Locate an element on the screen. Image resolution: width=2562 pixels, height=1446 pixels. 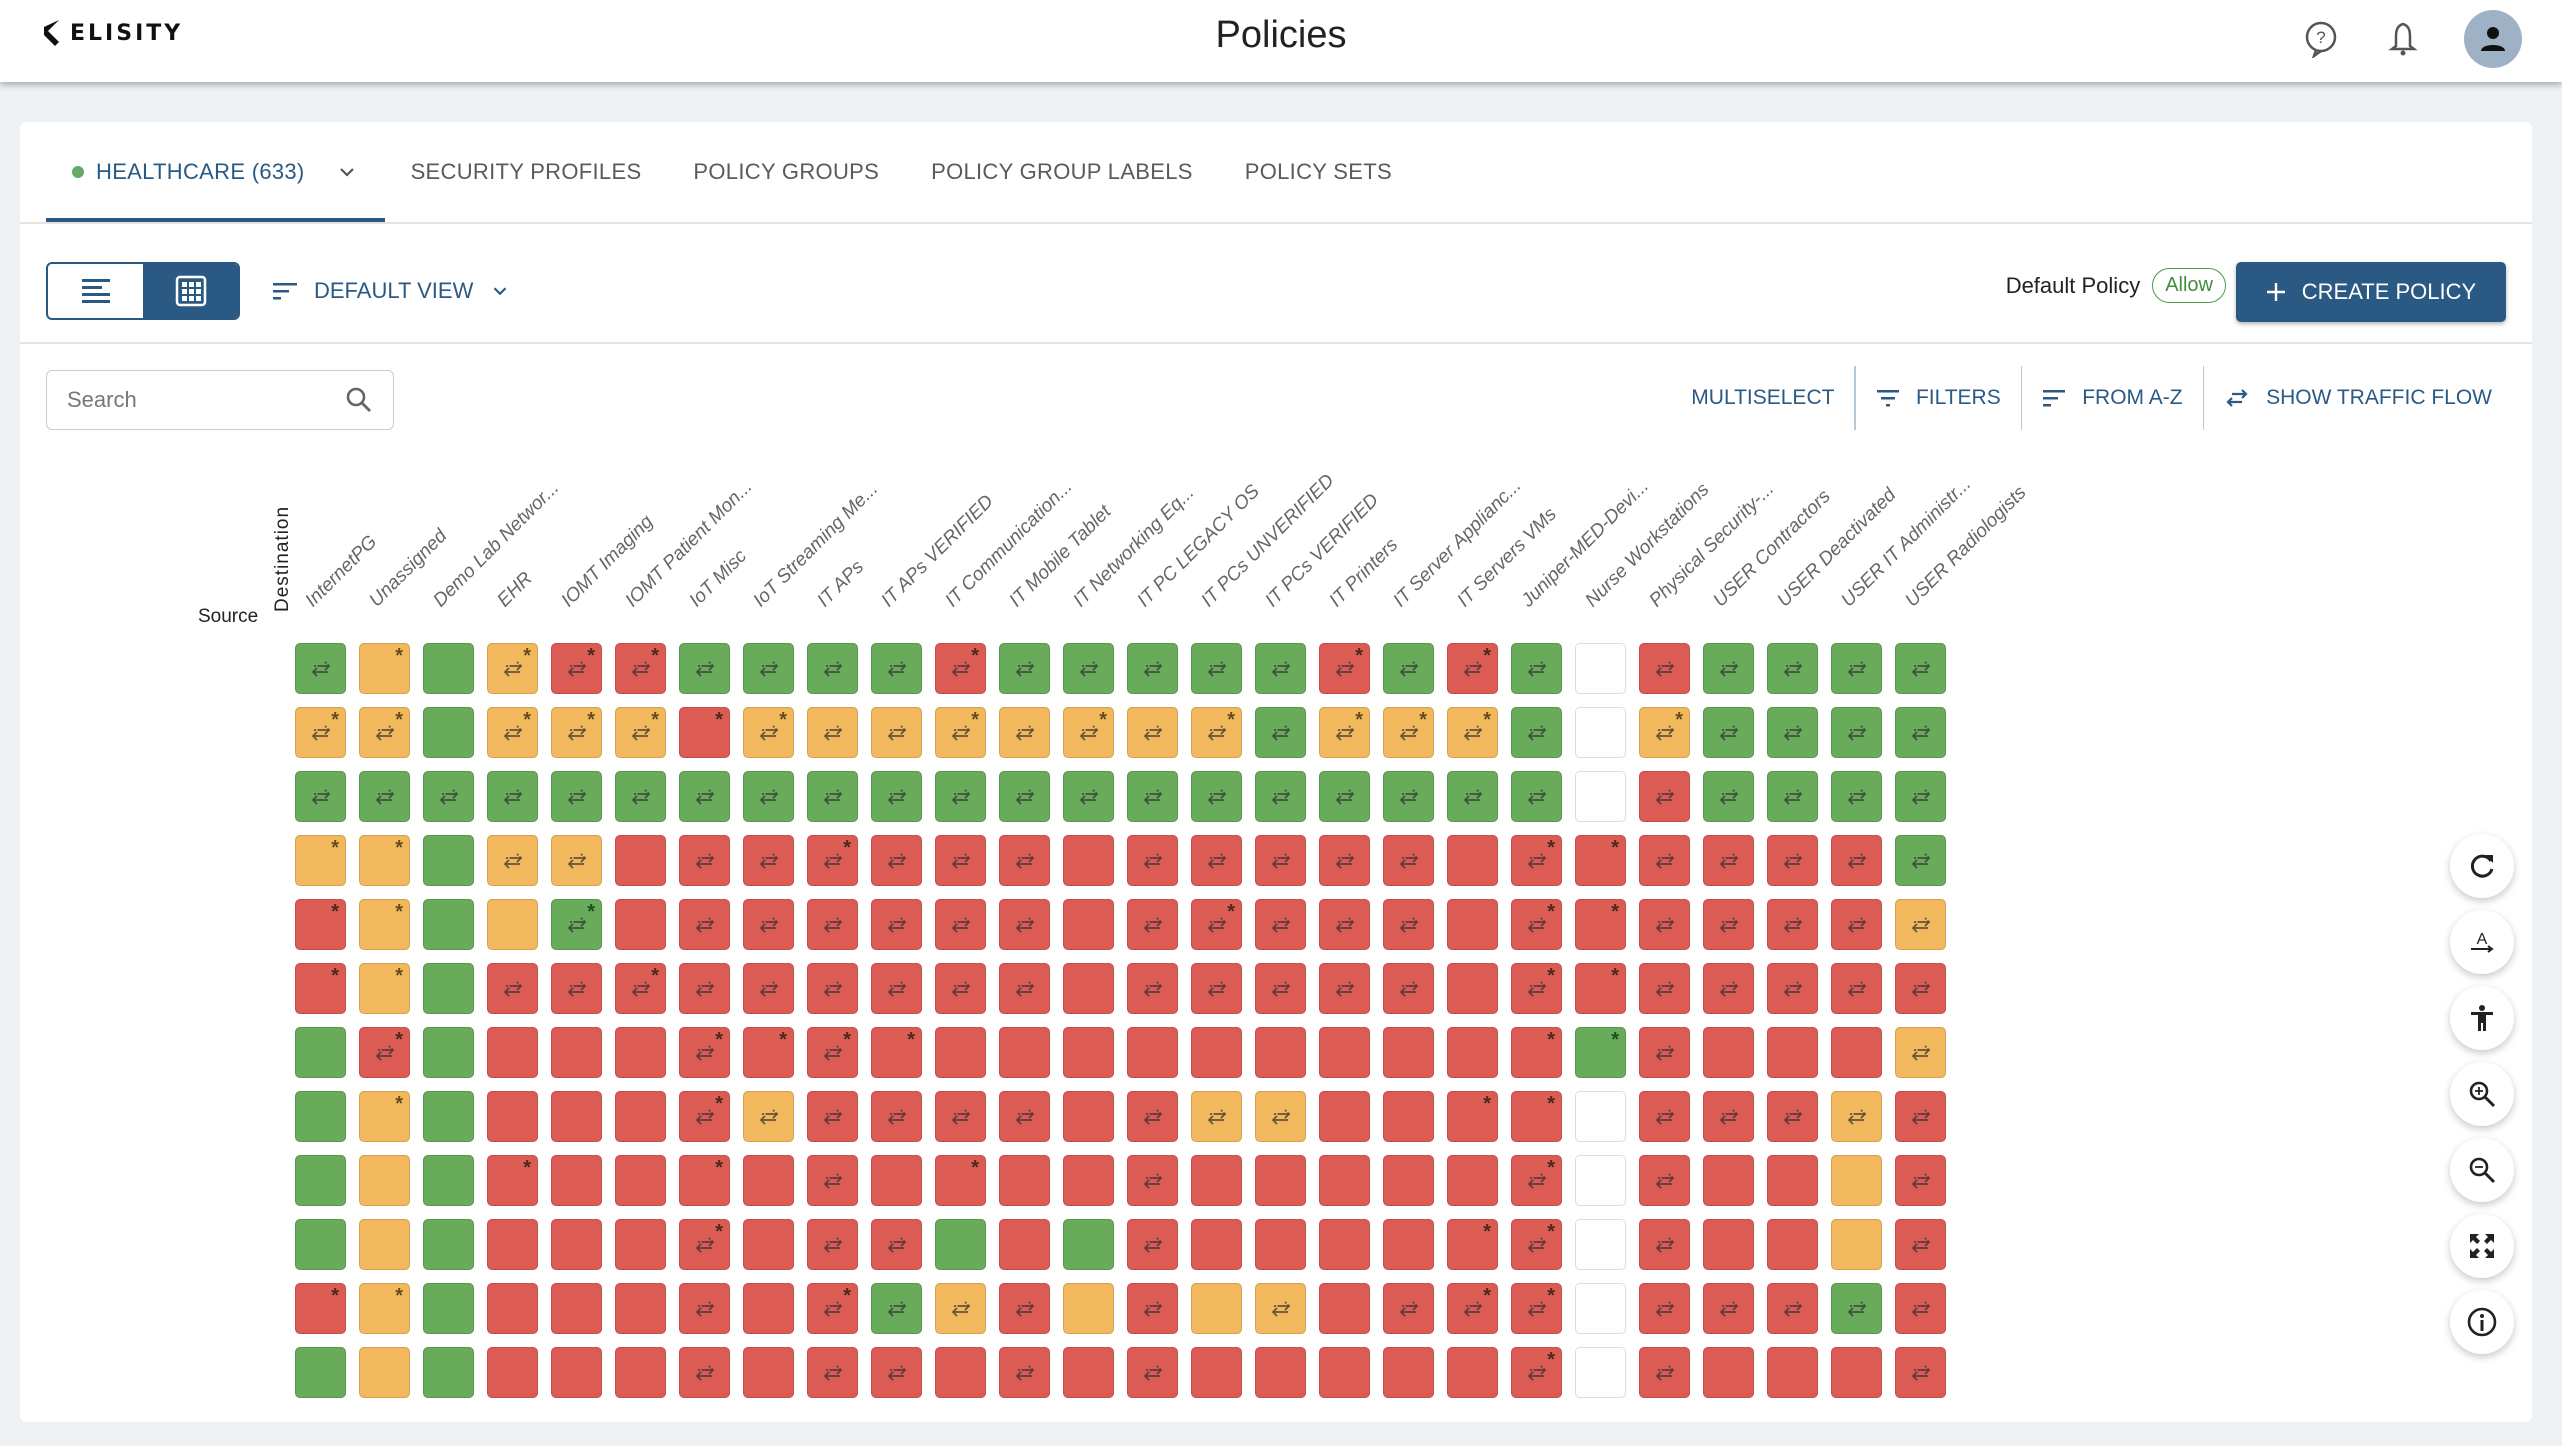
column-header: IT APs VERIFIED is located at coordinates (937, 551).